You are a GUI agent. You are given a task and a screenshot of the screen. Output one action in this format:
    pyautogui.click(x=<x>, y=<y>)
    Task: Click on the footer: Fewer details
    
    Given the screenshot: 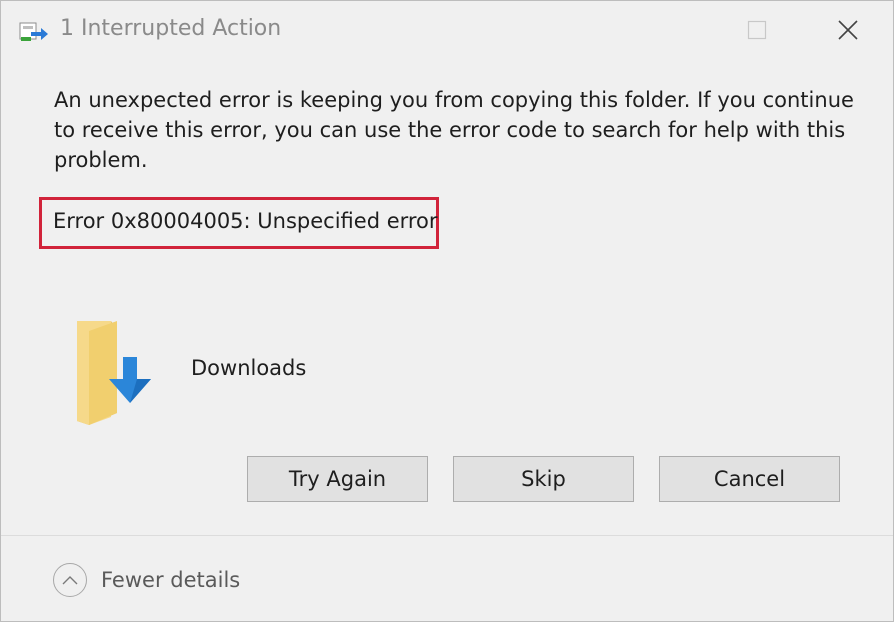 What is the action you would take?
    pyautogui.click(x=447, y=578)
    